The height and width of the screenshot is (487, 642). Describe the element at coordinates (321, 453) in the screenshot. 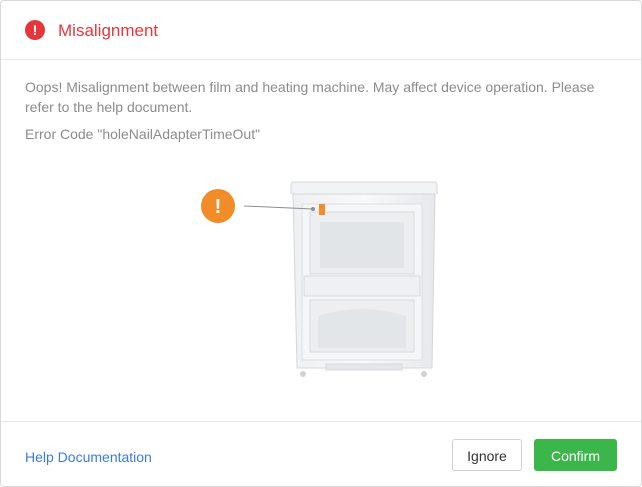

I see `dialog-footer: Help Documentation Ignore Confirm` at that location.